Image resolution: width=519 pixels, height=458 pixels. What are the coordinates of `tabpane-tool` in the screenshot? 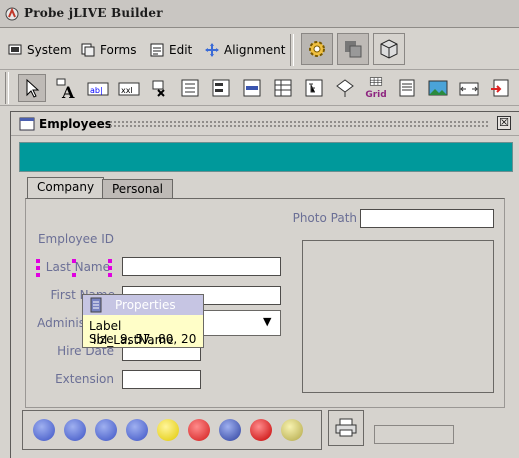 It's located at (469, 88).